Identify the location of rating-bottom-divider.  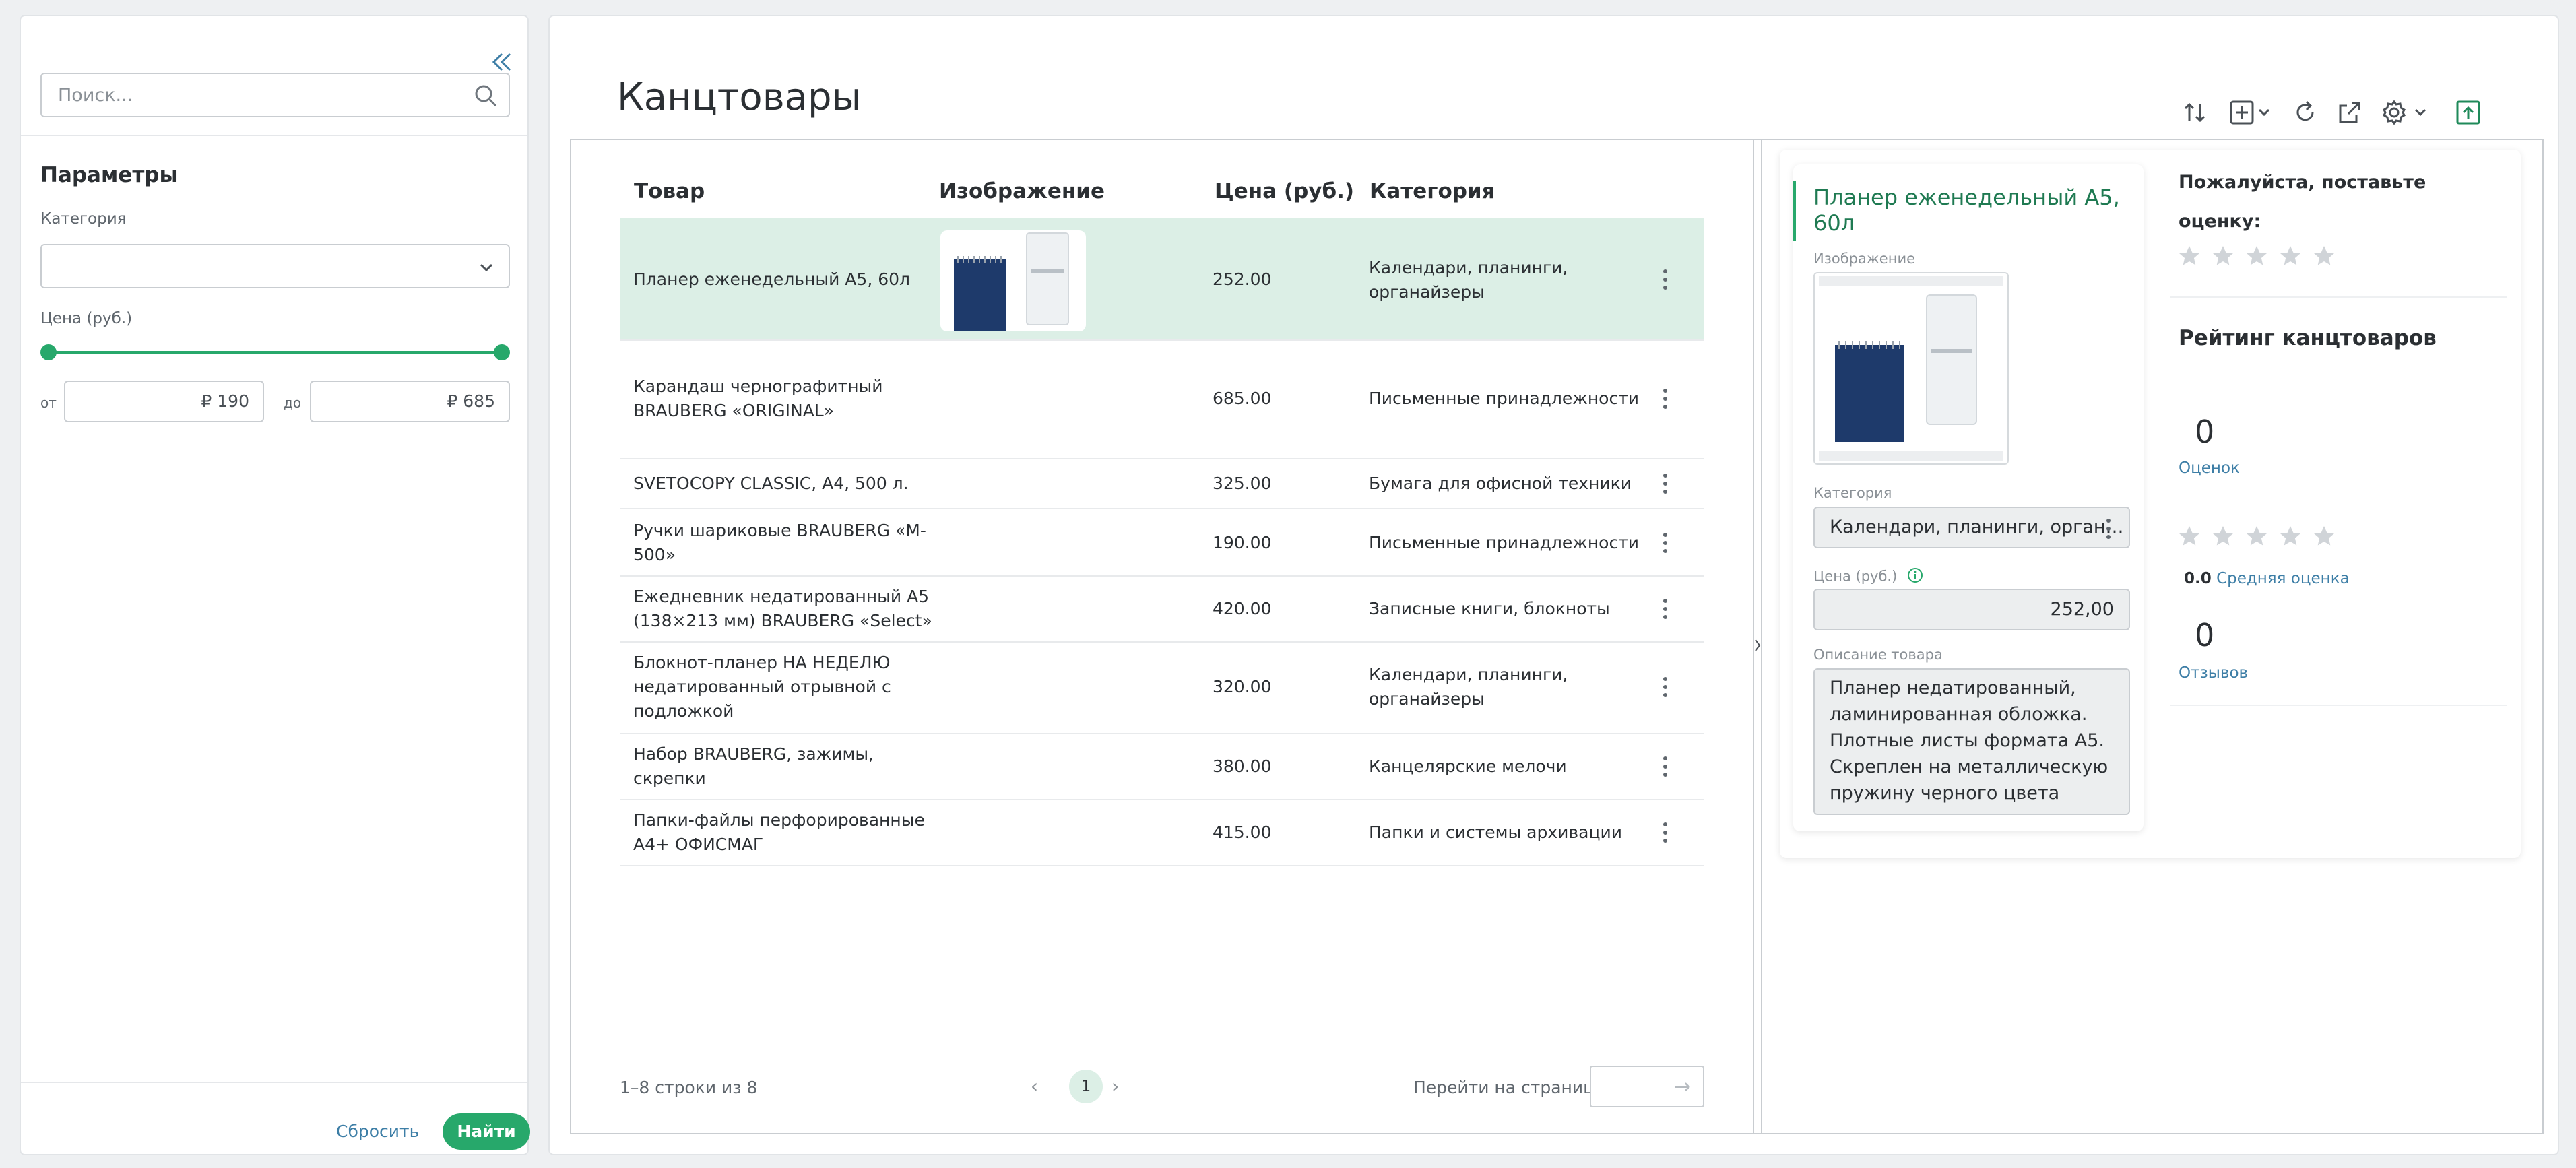
(2338, 705).